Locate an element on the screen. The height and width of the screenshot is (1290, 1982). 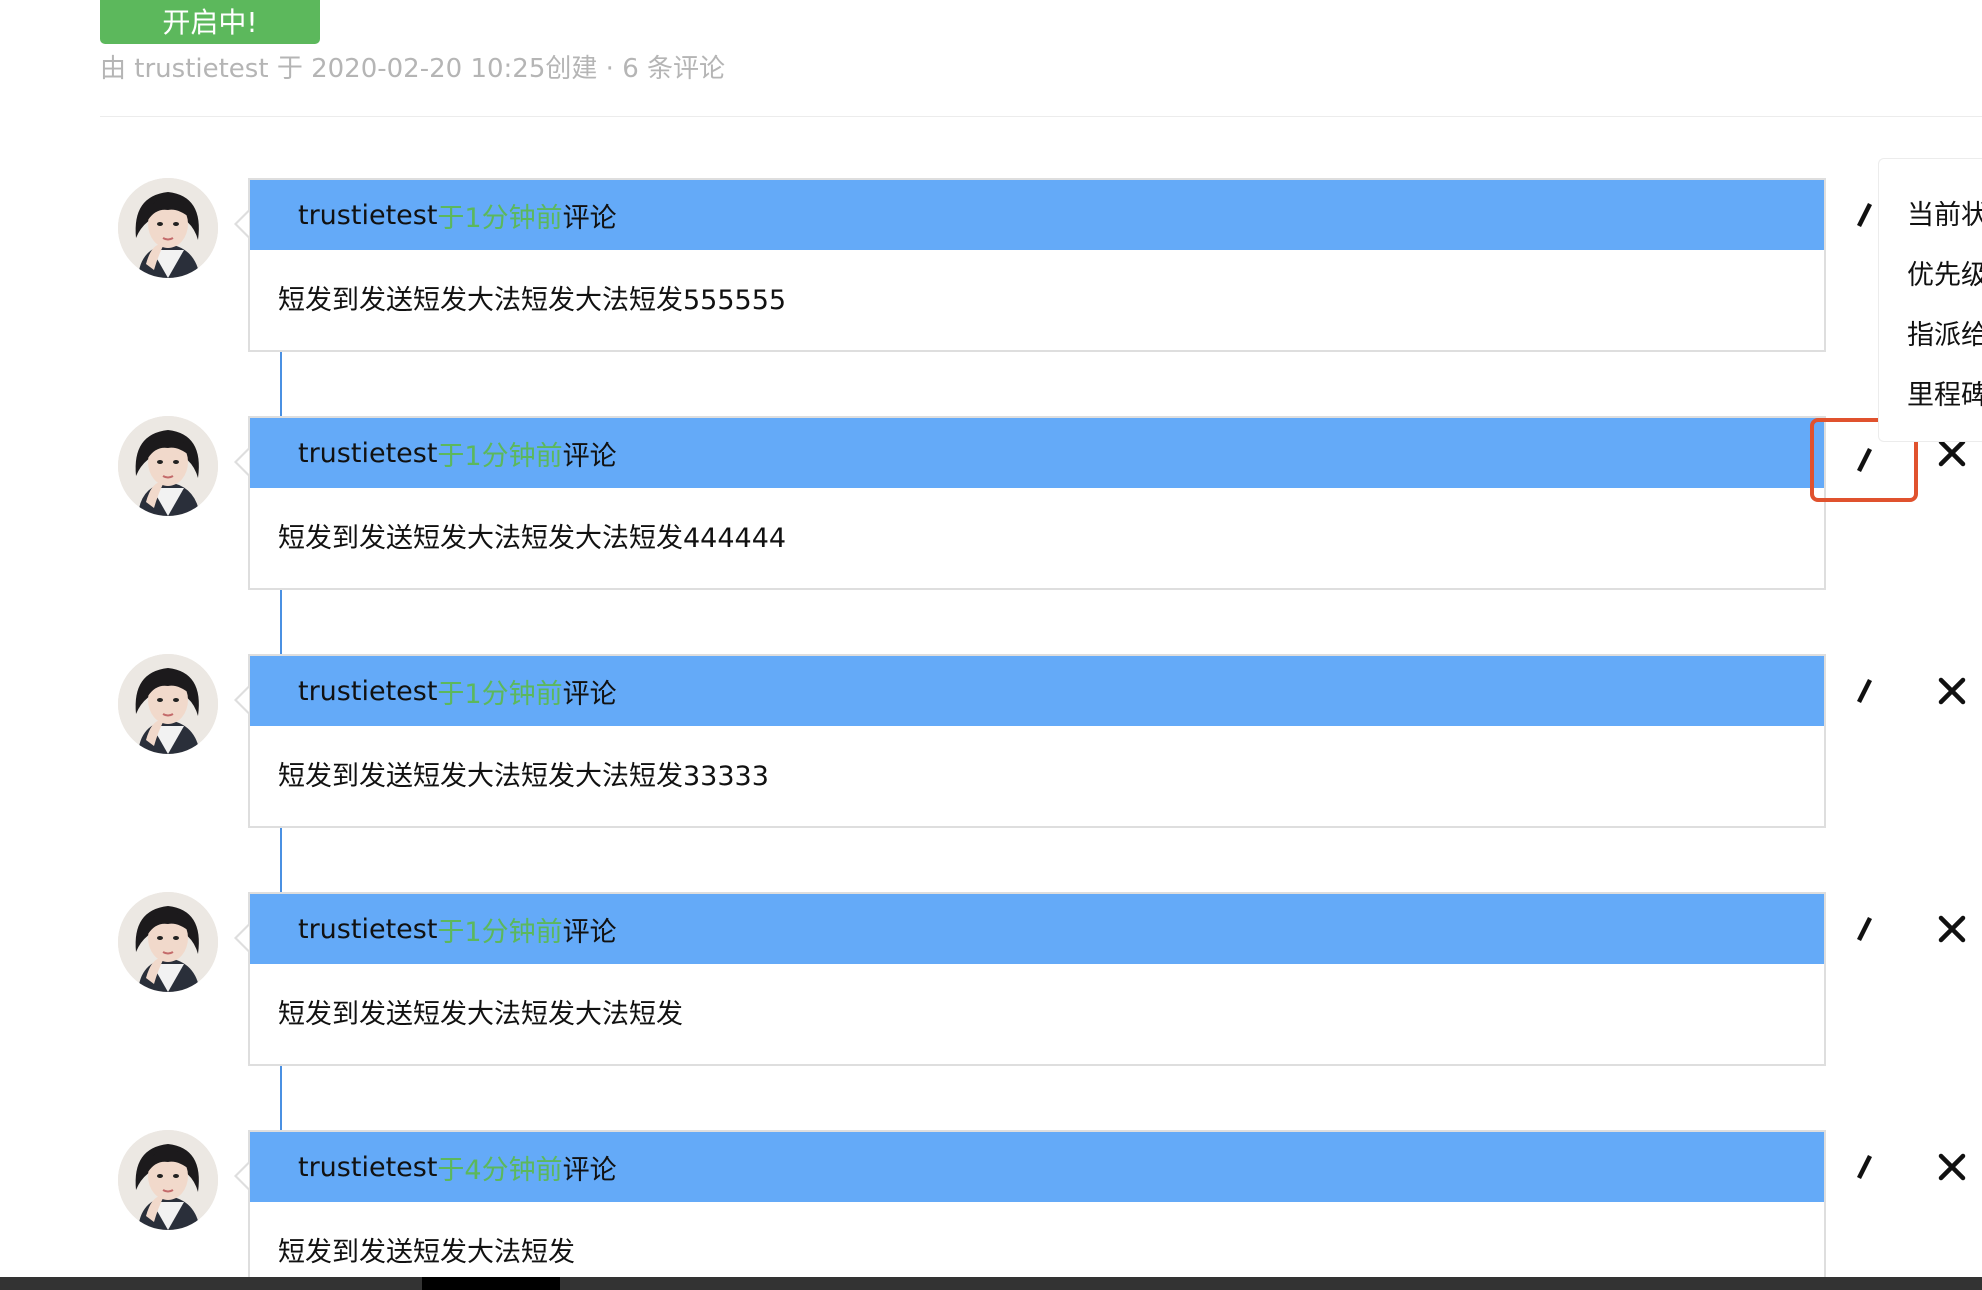
status-open-button: 开启中! is located at coordinates (210, 22).